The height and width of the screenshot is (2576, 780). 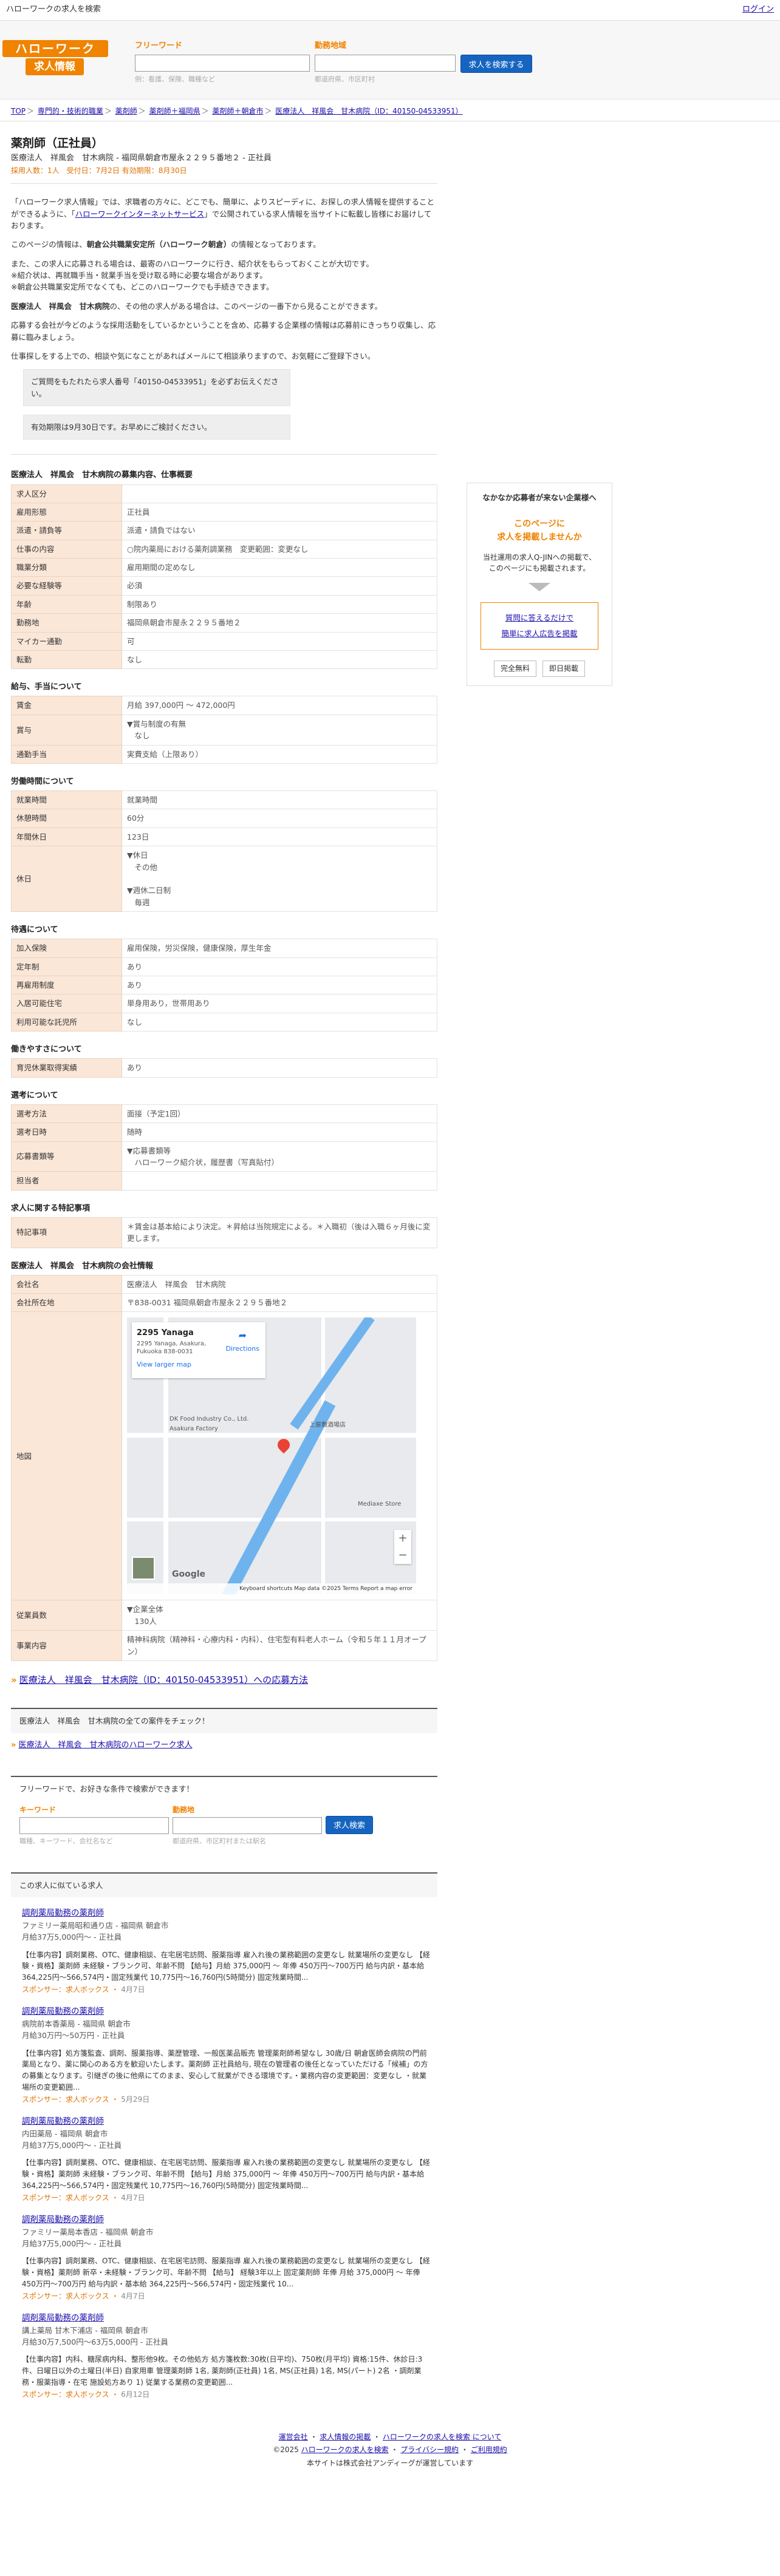 What do you see at coordinates (140, 214) in the screenshot?
I see `hellowork-internet-link: ハローワークインターネットサービス` at bounding box center [140, 214].